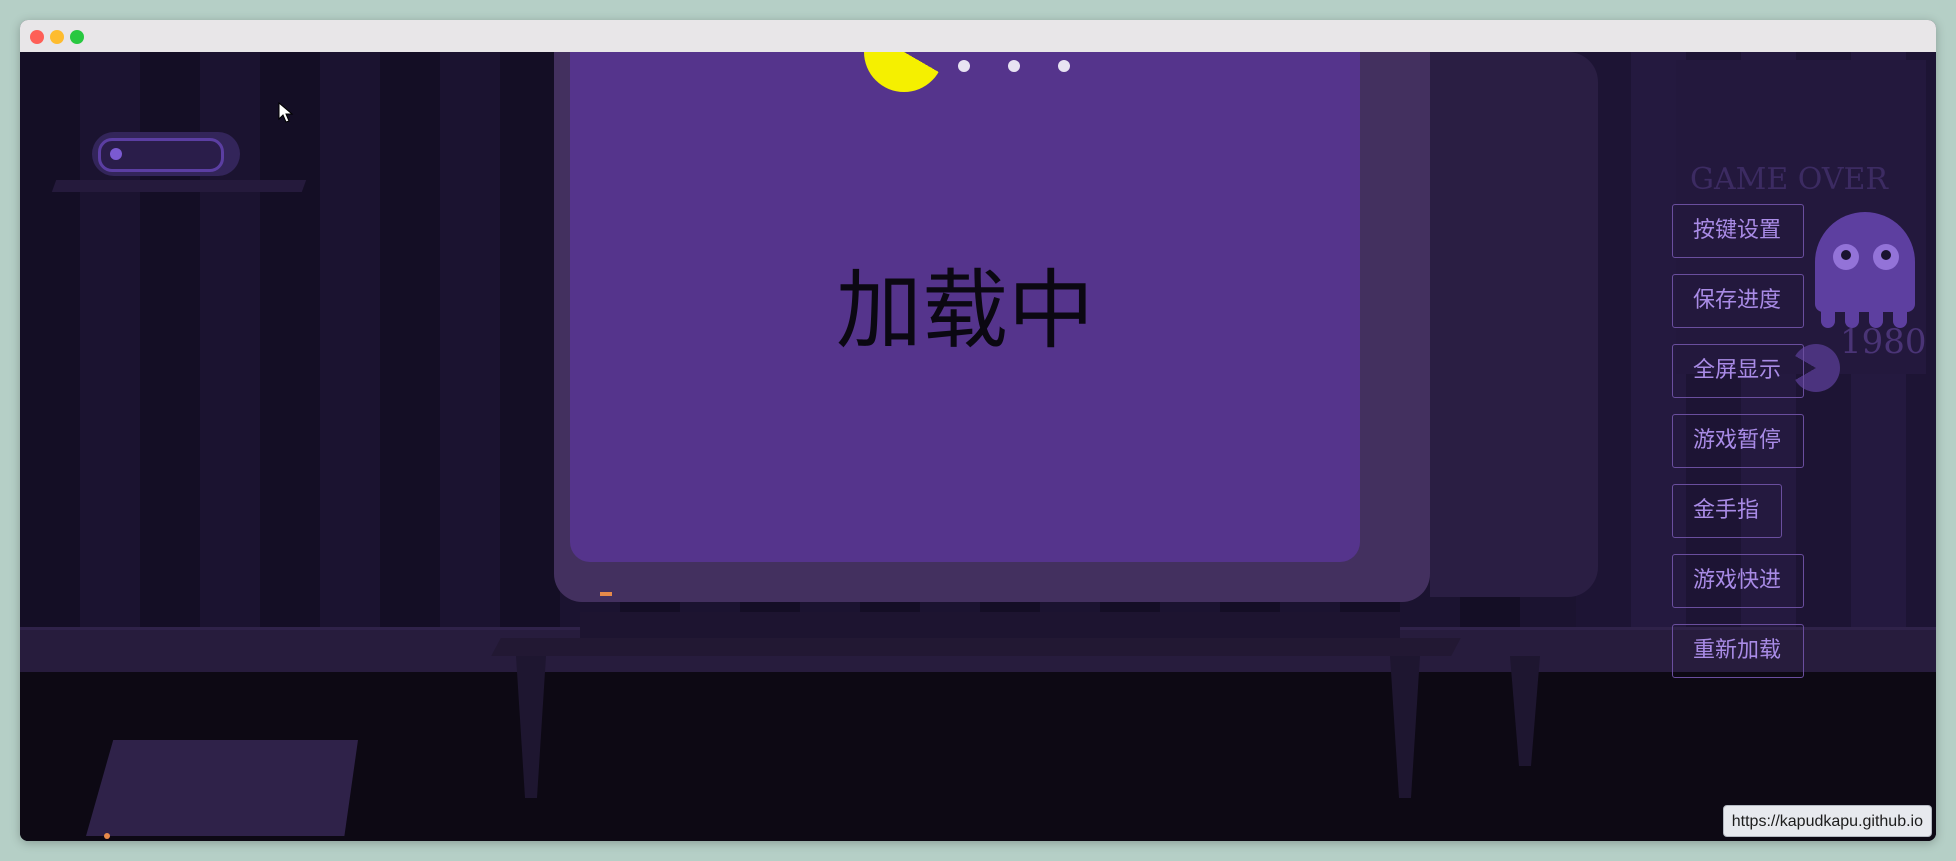  I want to click on minimize-window-button, so click(57, 37).